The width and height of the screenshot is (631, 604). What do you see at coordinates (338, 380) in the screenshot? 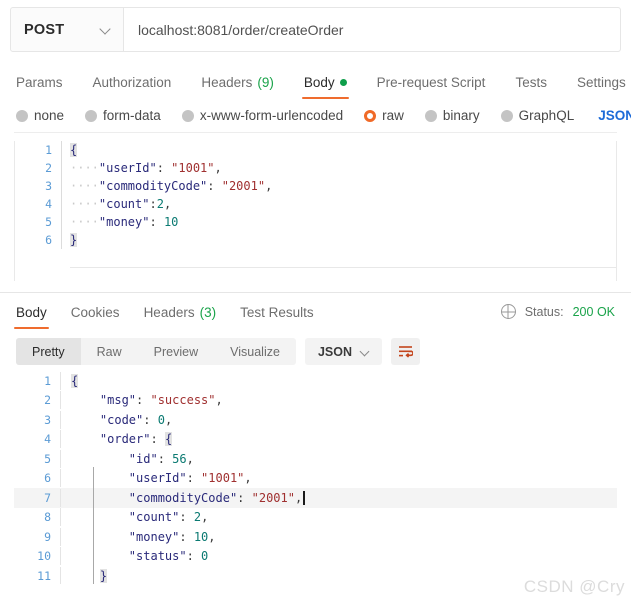
I see `code-text: {` at bounding box center [338, 380].